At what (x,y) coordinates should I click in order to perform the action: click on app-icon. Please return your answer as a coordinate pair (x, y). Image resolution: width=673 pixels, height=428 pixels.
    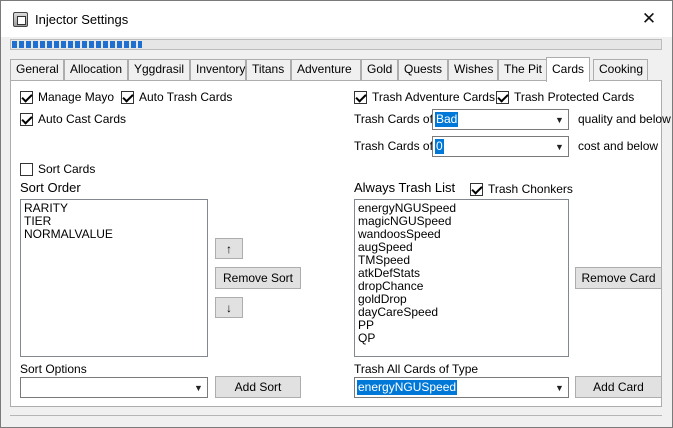
    Looking at the image, I should click on (20, 19).